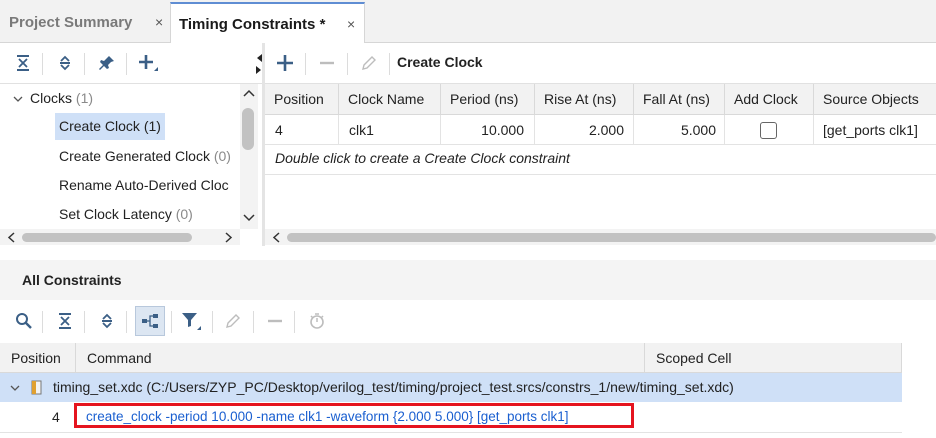 This screenshot has height=438, width=936. What do you see at coordinates (769, 99) in the screenshot?
I see `column-header-add-clock: Add Clock` at bounding box center [769, 99].